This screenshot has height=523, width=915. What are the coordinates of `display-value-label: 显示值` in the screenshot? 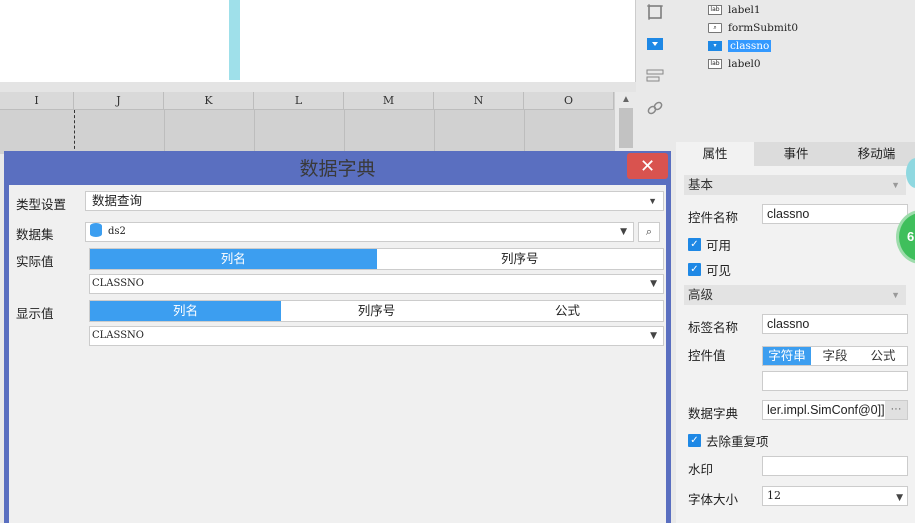 It's located at (35, 314).